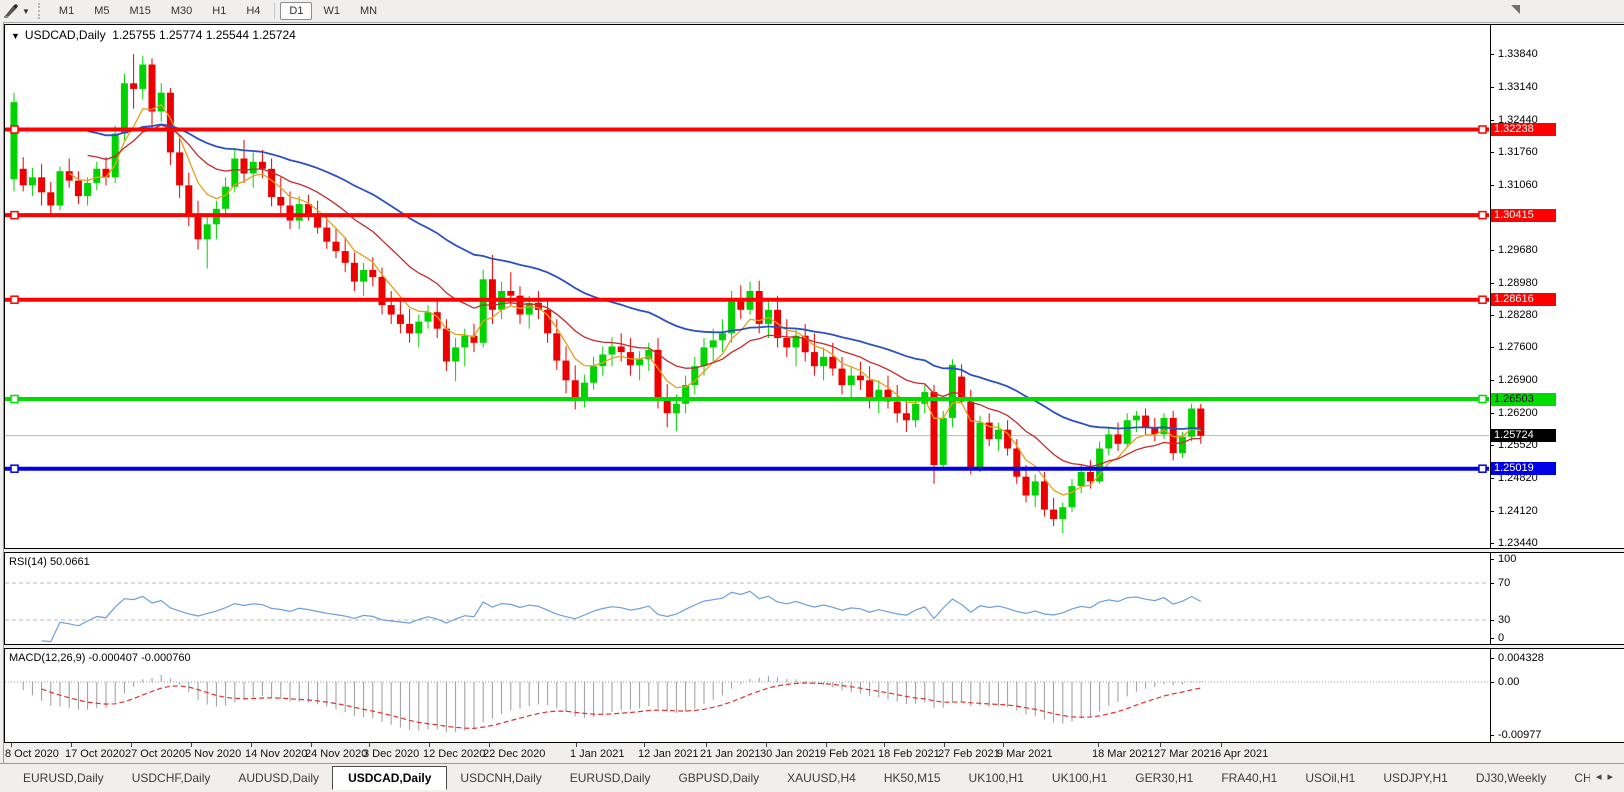 The width and height of the screenshot is (1624, 792). What do you see at coordinates (969, 754) in the screenshot?
I see `date-label: 27 Feb 2021` at bounding box center [969, 754].